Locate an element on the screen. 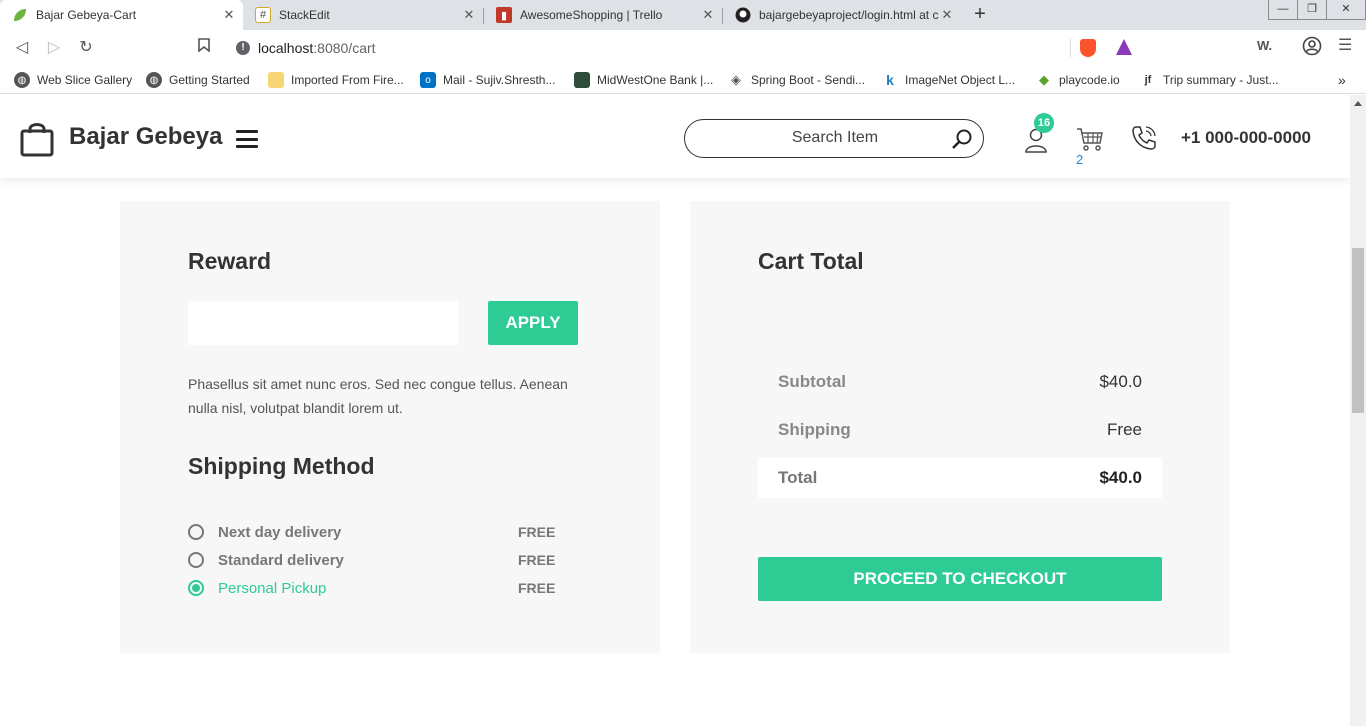  scrollbar-thumb is located at coordinates (1358, 330).